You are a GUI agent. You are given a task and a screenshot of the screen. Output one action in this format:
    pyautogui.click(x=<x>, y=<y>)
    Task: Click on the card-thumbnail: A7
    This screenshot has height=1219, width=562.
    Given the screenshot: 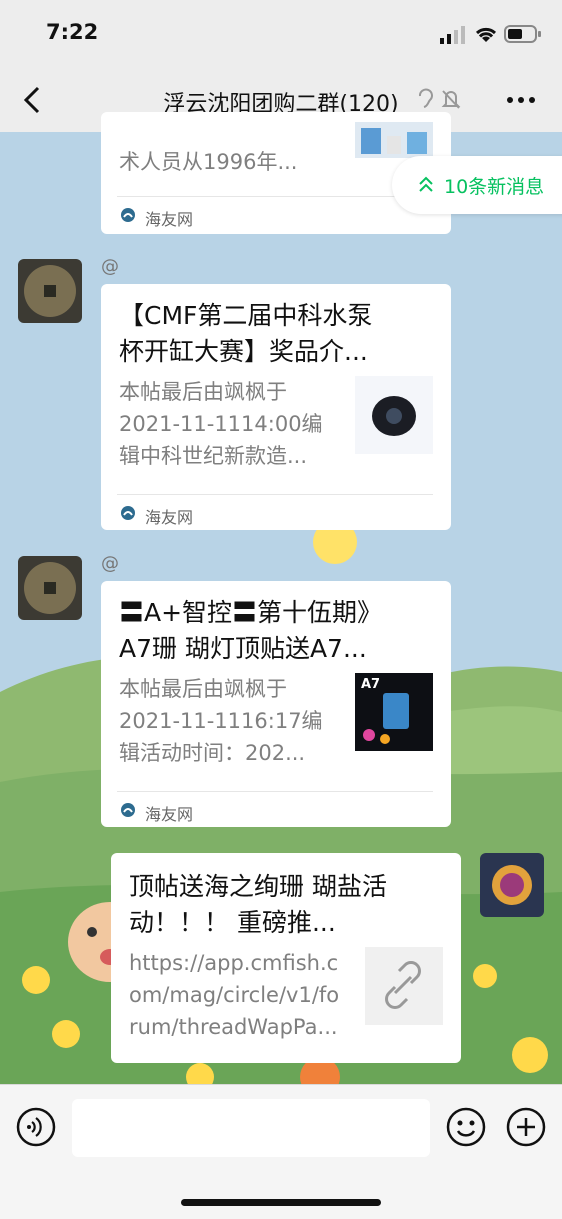 What is the action you would take?
    pyautogui.click(x=394, y=712)
    